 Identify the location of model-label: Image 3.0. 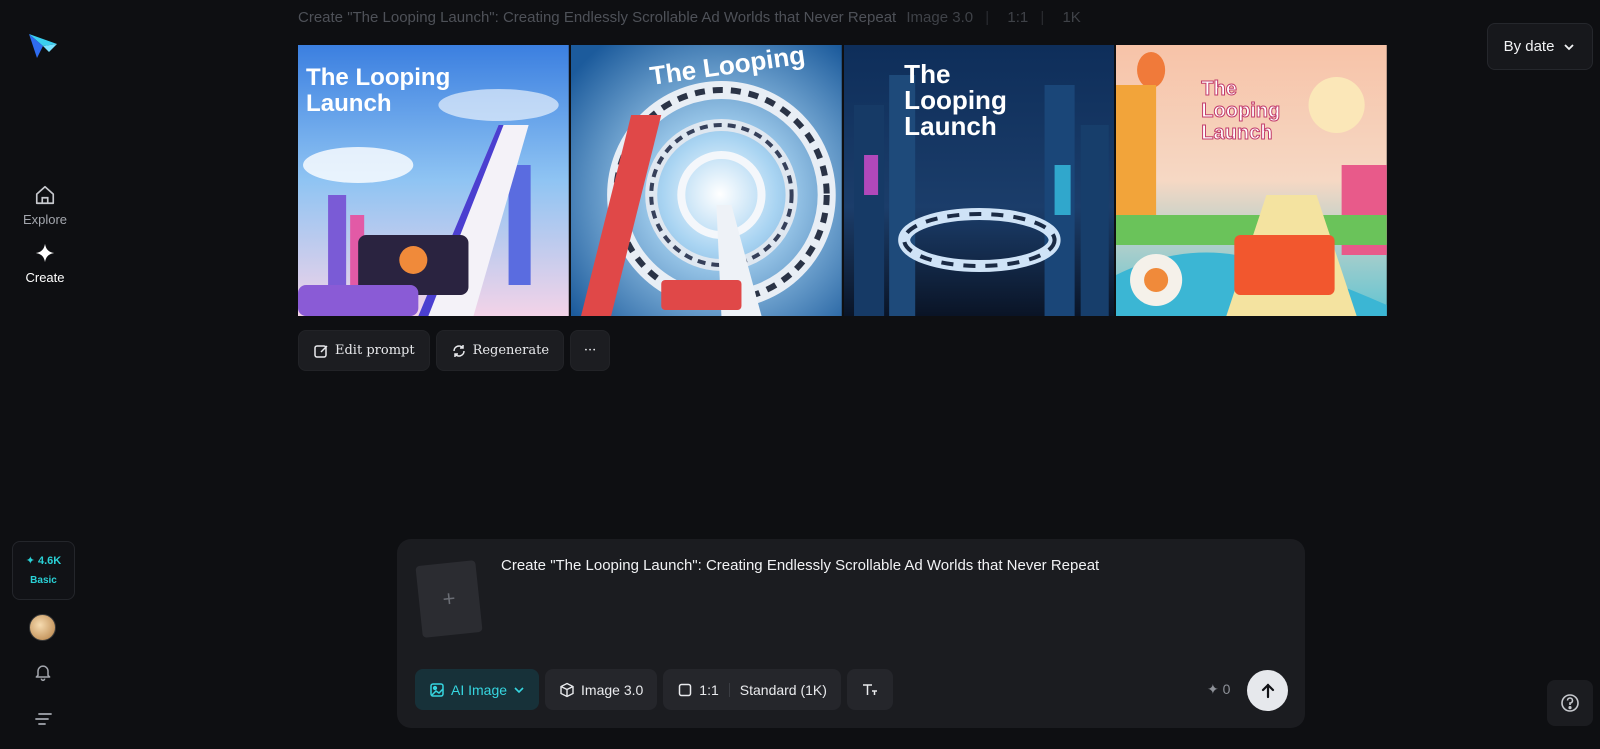
(612, 689).